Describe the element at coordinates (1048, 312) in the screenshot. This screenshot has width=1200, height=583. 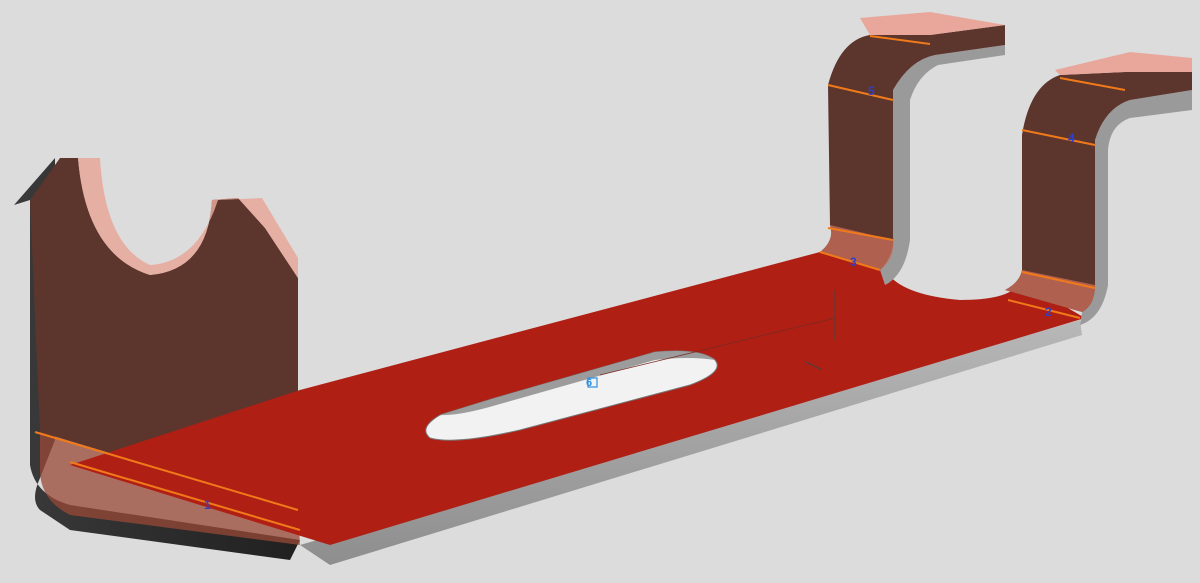
I see `bend-label-2: 2` at that location.